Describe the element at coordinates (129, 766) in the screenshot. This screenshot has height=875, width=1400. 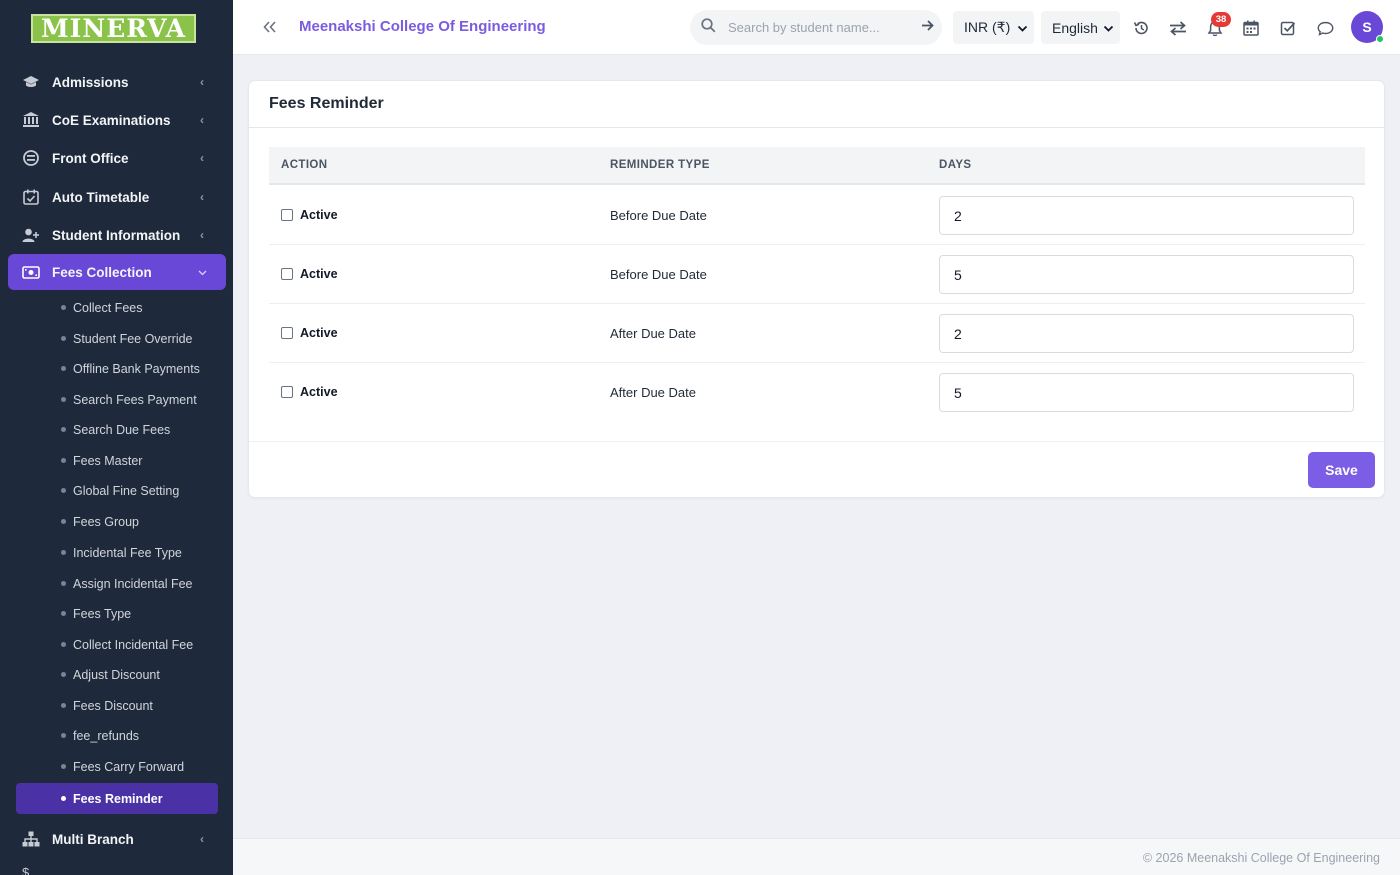
I see `sidebar-subitem-label: Fees Carry Forward` at that location.